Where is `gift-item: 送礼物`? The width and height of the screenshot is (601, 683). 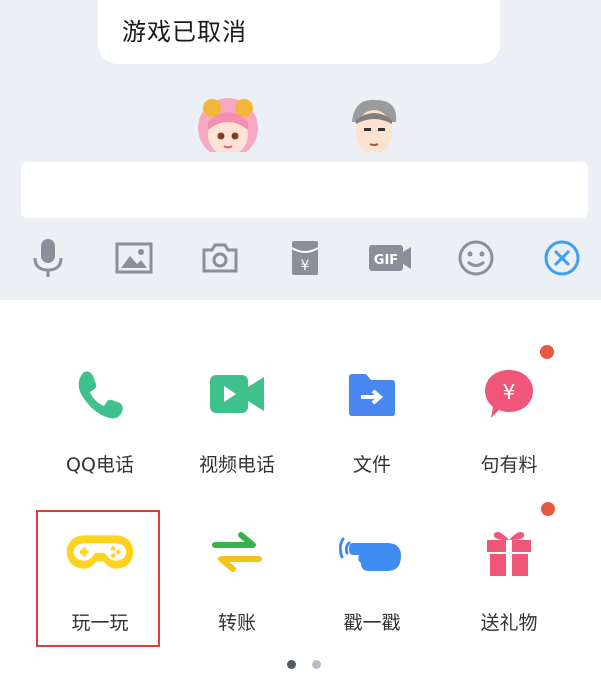 gift-item: 送礼物 is located at coordinates (509, 587).